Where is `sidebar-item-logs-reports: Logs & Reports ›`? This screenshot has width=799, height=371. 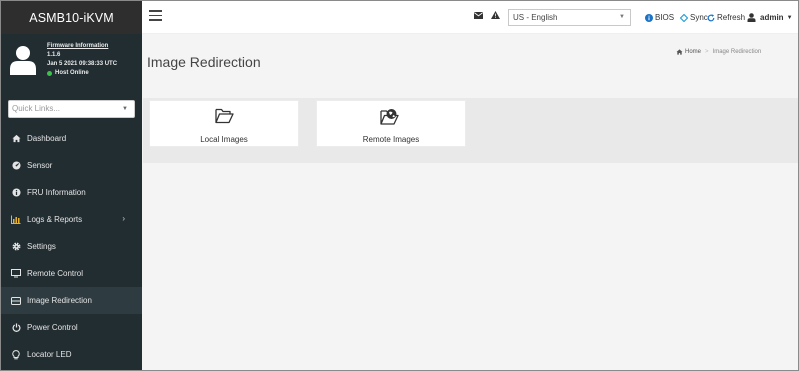 sidebar-item-logs-reports: Logs & Reports › is located at coordinates (71, 219).